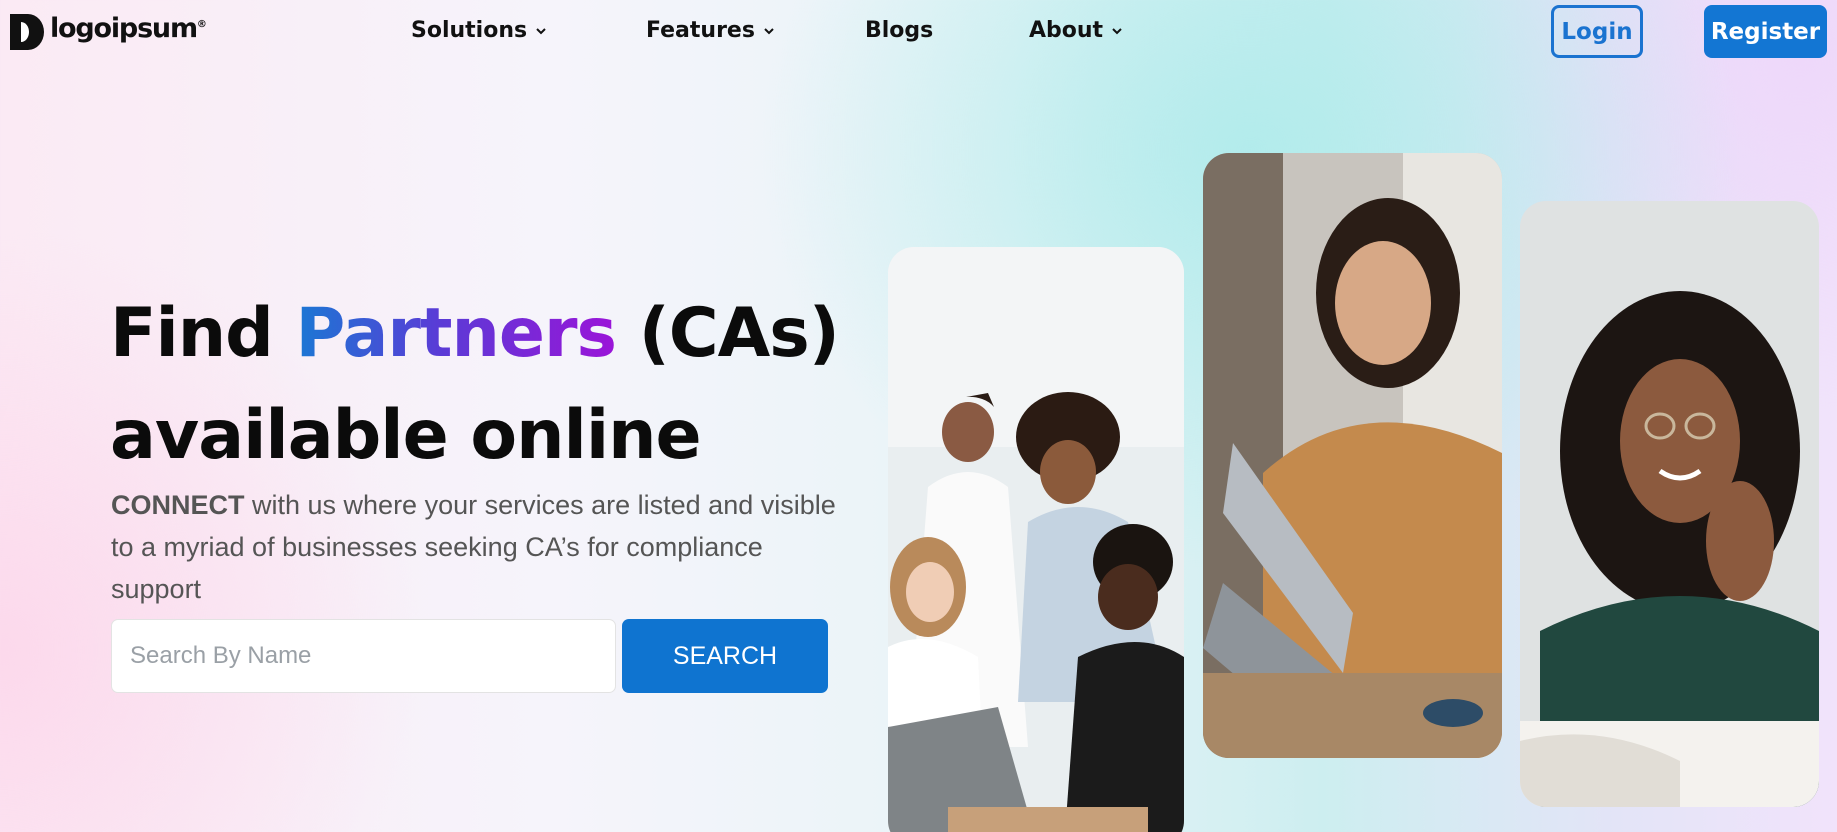  I want to click on hero-desc-strong: CONNECT, so click(178, 505).